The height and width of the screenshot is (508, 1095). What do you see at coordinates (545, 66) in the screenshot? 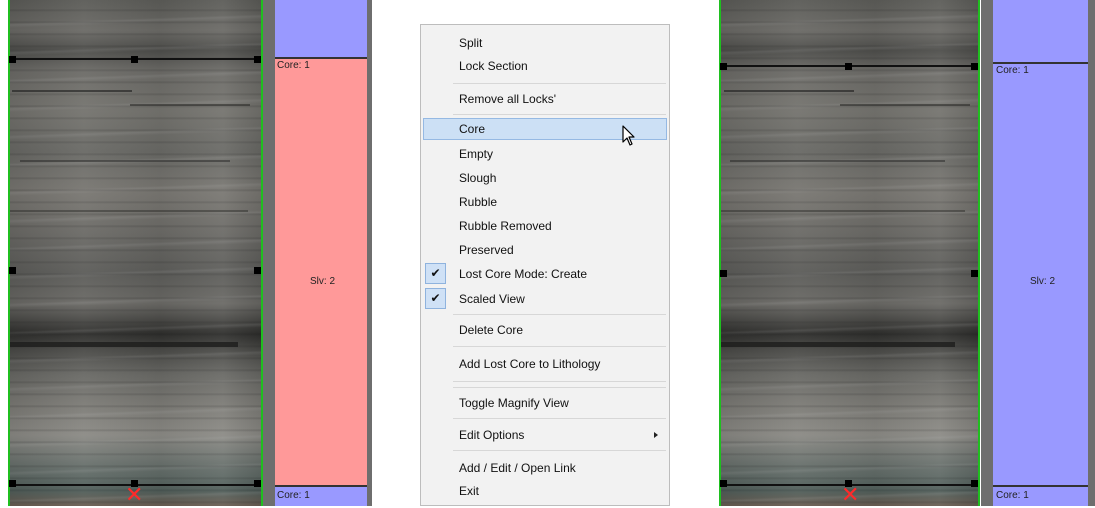
I see `menu-item-lock-section: Lock Section` at bounding box center [545, 66].